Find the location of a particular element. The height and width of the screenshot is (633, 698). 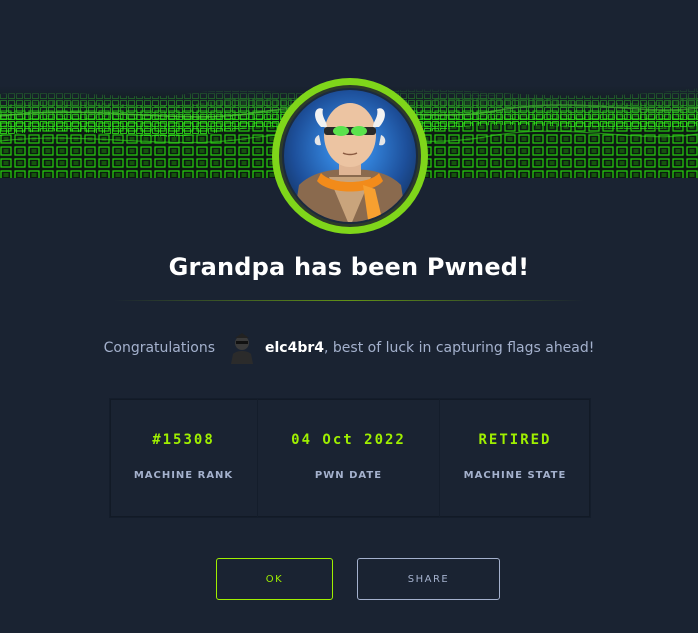

page-title: Grandpa has been Pwned! is located at coordinates (349, 267).